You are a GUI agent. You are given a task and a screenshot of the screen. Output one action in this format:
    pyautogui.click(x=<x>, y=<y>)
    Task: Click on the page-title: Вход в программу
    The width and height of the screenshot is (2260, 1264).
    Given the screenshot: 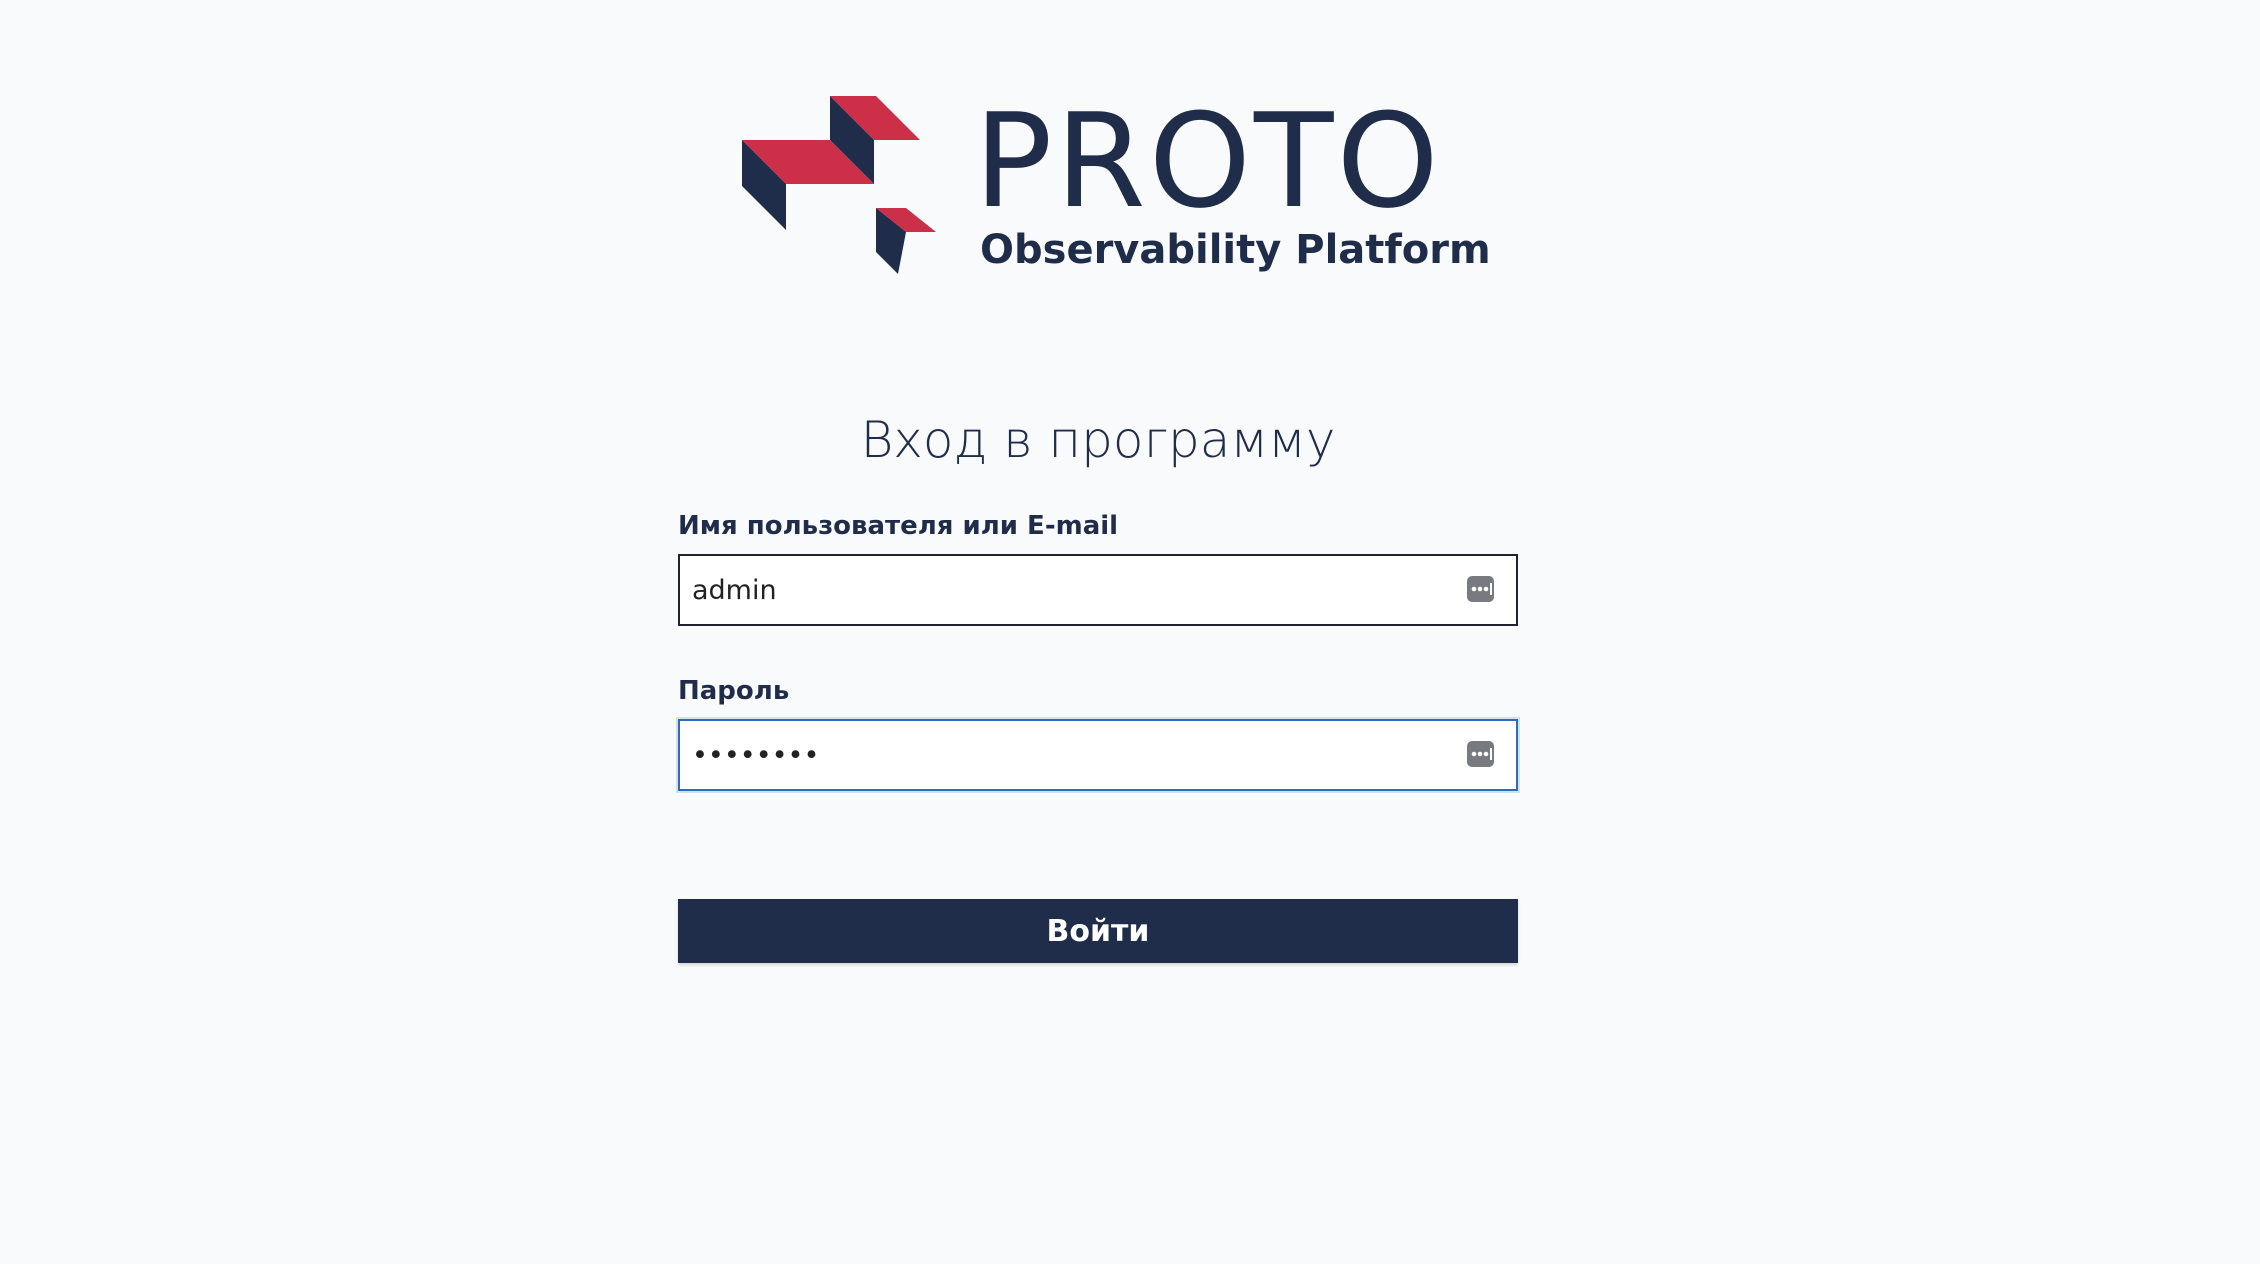 What is the action you would take?
    pyautogui.click(x=1098, y=440)
    